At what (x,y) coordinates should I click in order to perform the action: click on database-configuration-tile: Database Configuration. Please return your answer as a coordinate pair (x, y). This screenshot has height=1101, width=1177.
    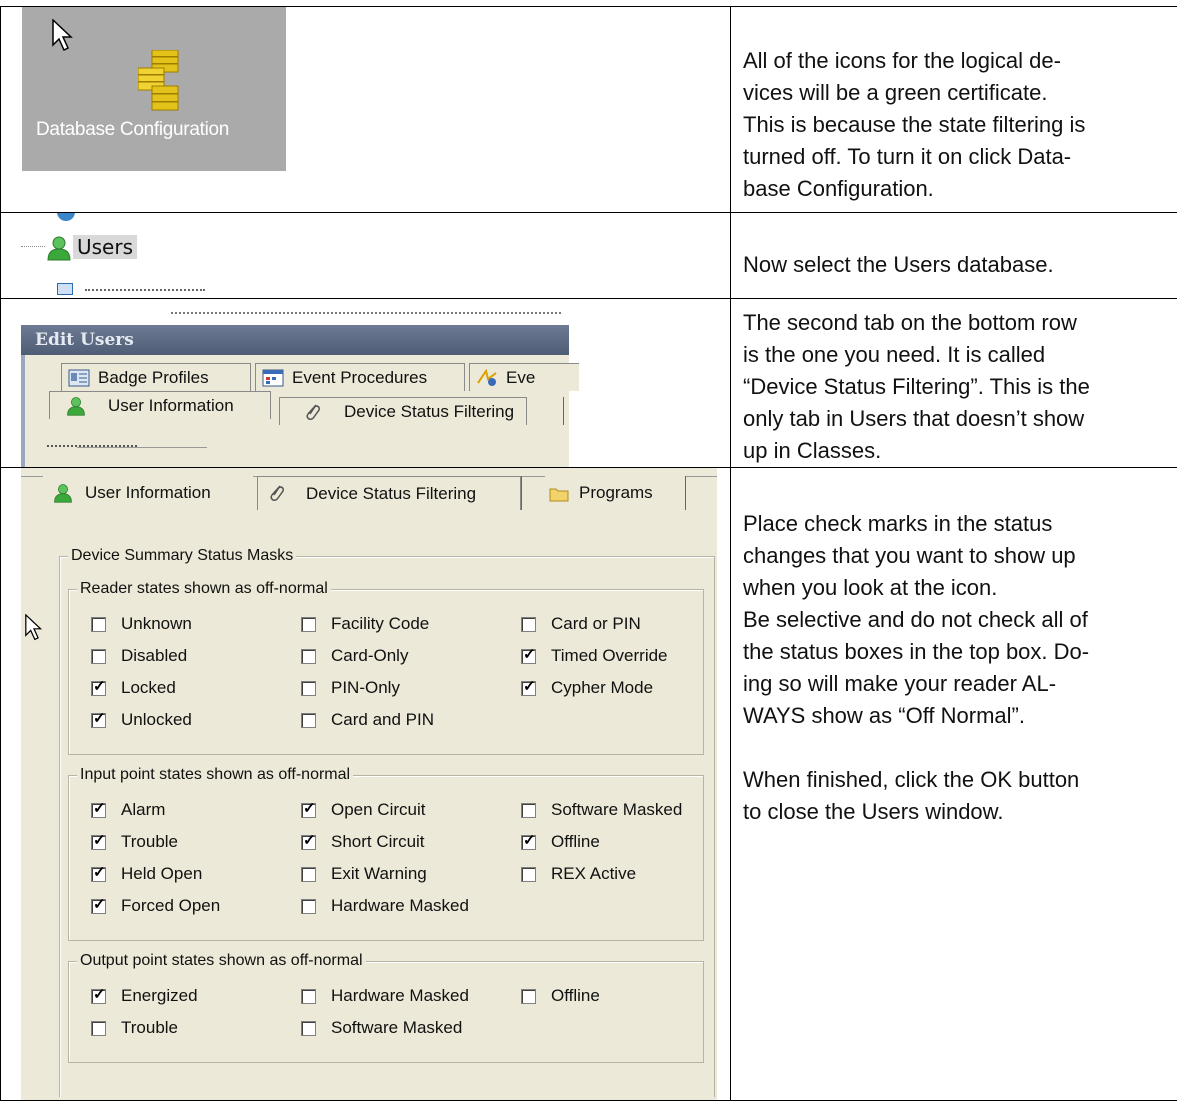
    Looking at the image, I should click on (154, 89).